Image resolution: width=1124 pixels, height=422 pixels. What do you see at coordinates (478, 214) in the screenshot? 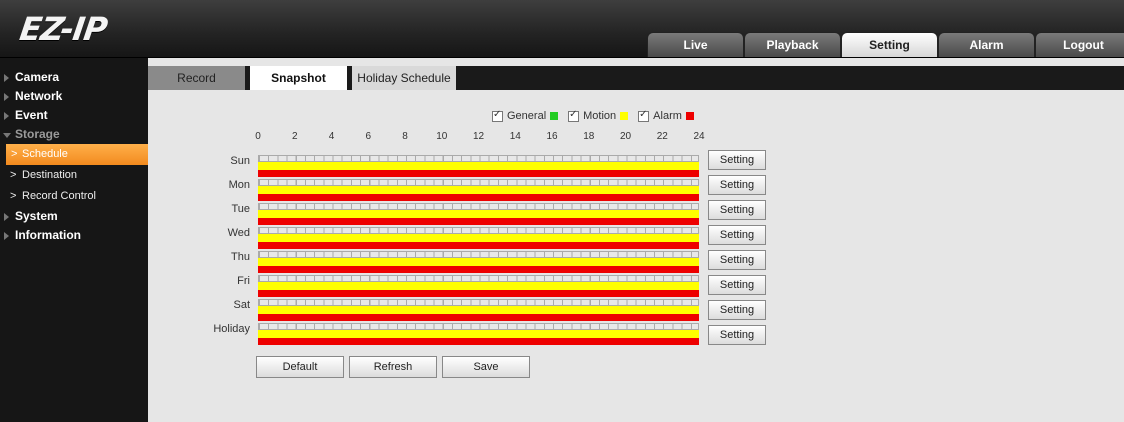
I see `schedule-bar-tue` at bounding box center [478, 214].